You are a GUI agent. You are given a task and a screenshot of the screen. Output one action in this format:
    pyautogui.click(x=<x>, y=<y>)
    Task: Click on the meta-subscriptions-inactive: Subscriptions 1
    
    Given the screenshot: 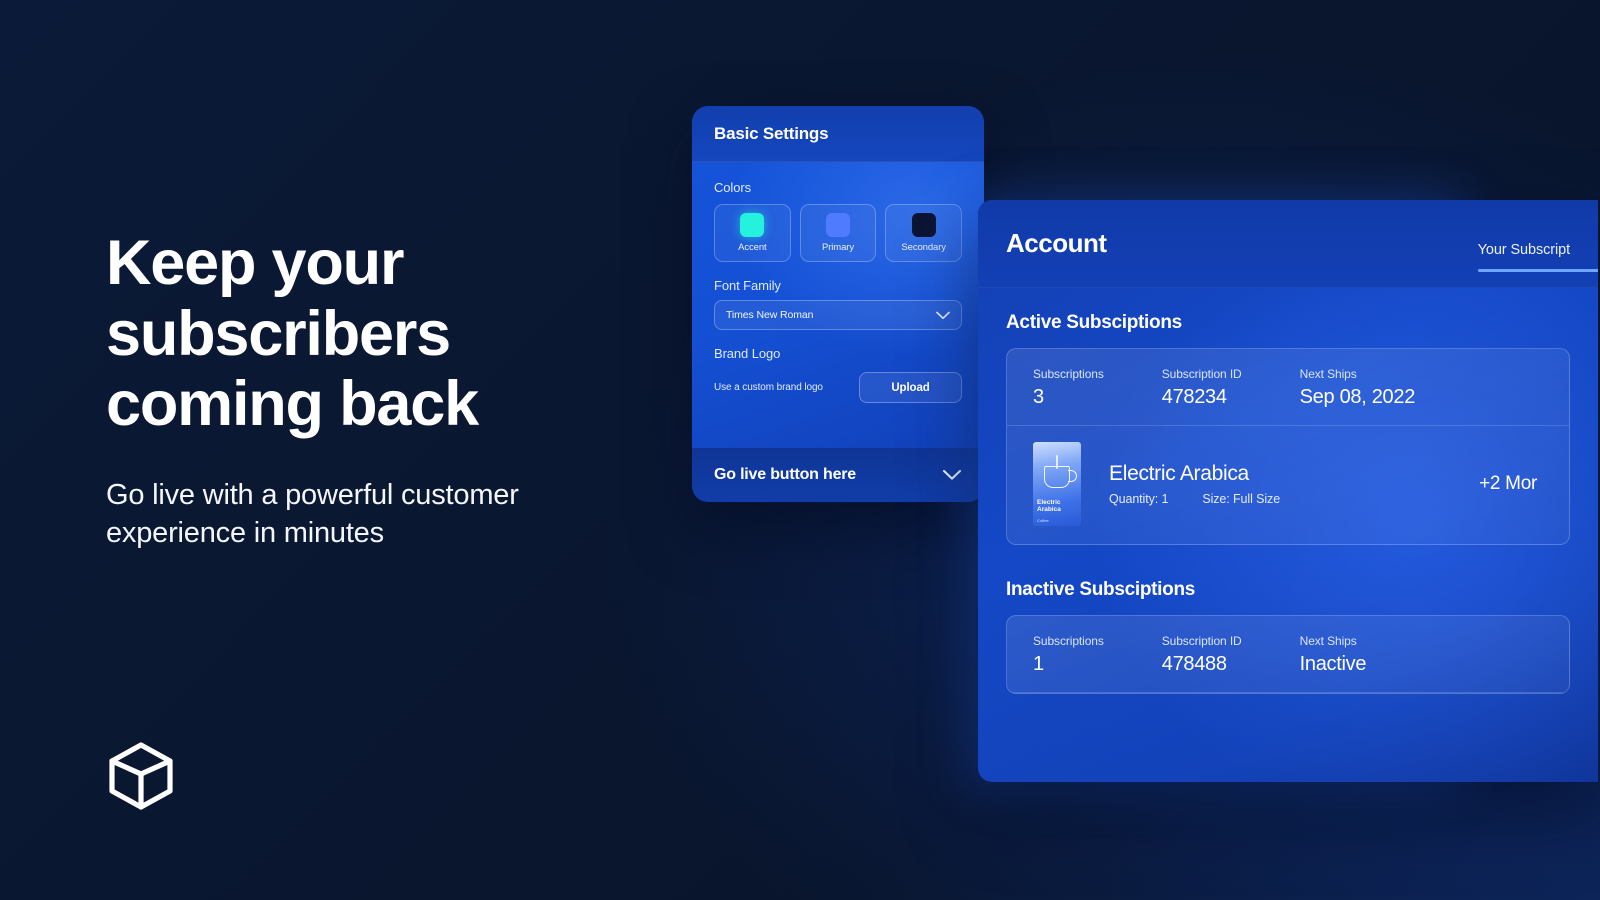 What is the action you would take?
    pyautogui.click(x=1068, y=655)
    